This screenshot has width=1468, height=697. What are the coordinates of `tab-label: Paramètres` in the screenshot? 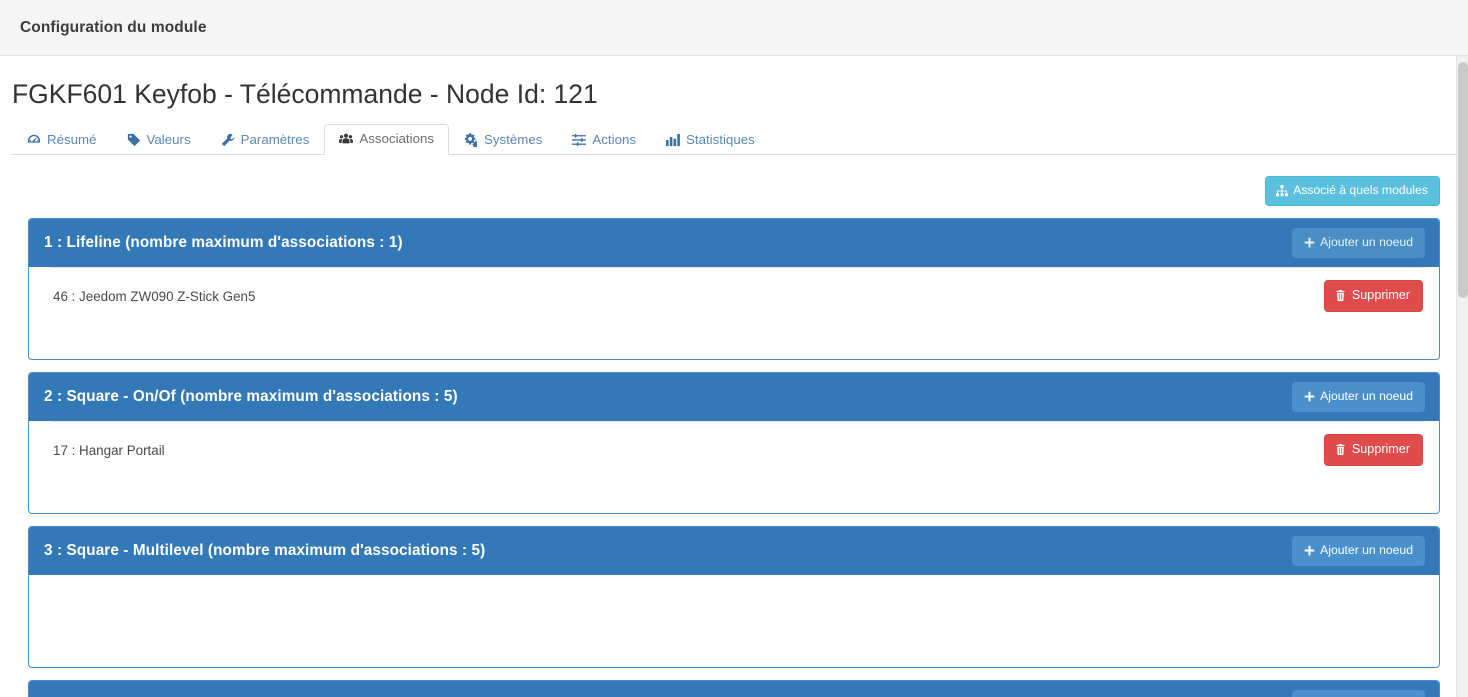 It's located at (275, 140).